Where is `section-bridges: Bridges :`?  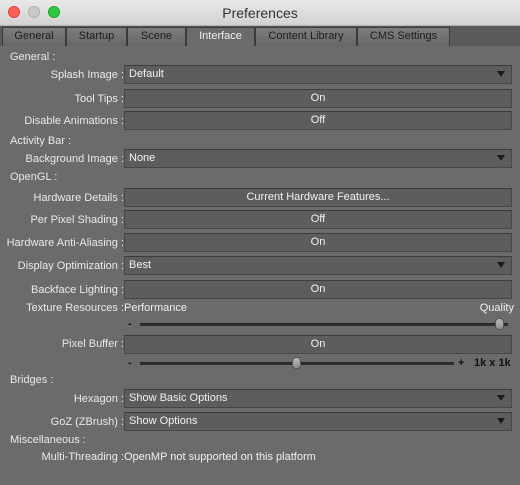
section-bridges: Bridges : is located at coordinates (32, 380).